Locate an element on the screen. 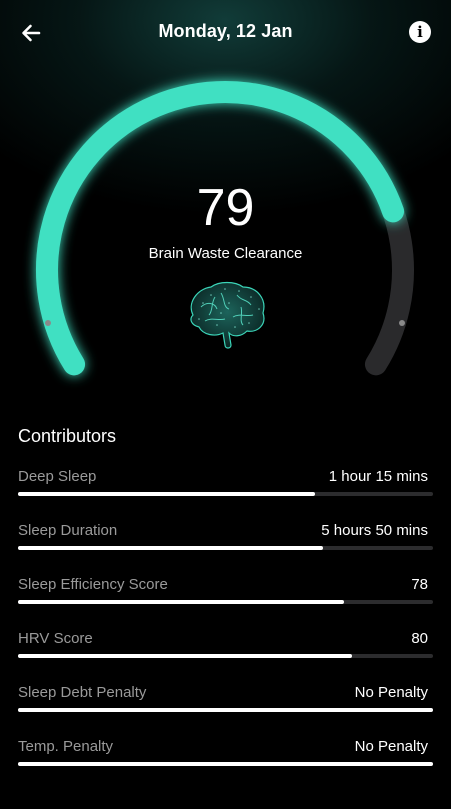 This screenshot has width=451, height=809. contributor-value: 1 hour 15 mins is located at coordinates (378, 476).